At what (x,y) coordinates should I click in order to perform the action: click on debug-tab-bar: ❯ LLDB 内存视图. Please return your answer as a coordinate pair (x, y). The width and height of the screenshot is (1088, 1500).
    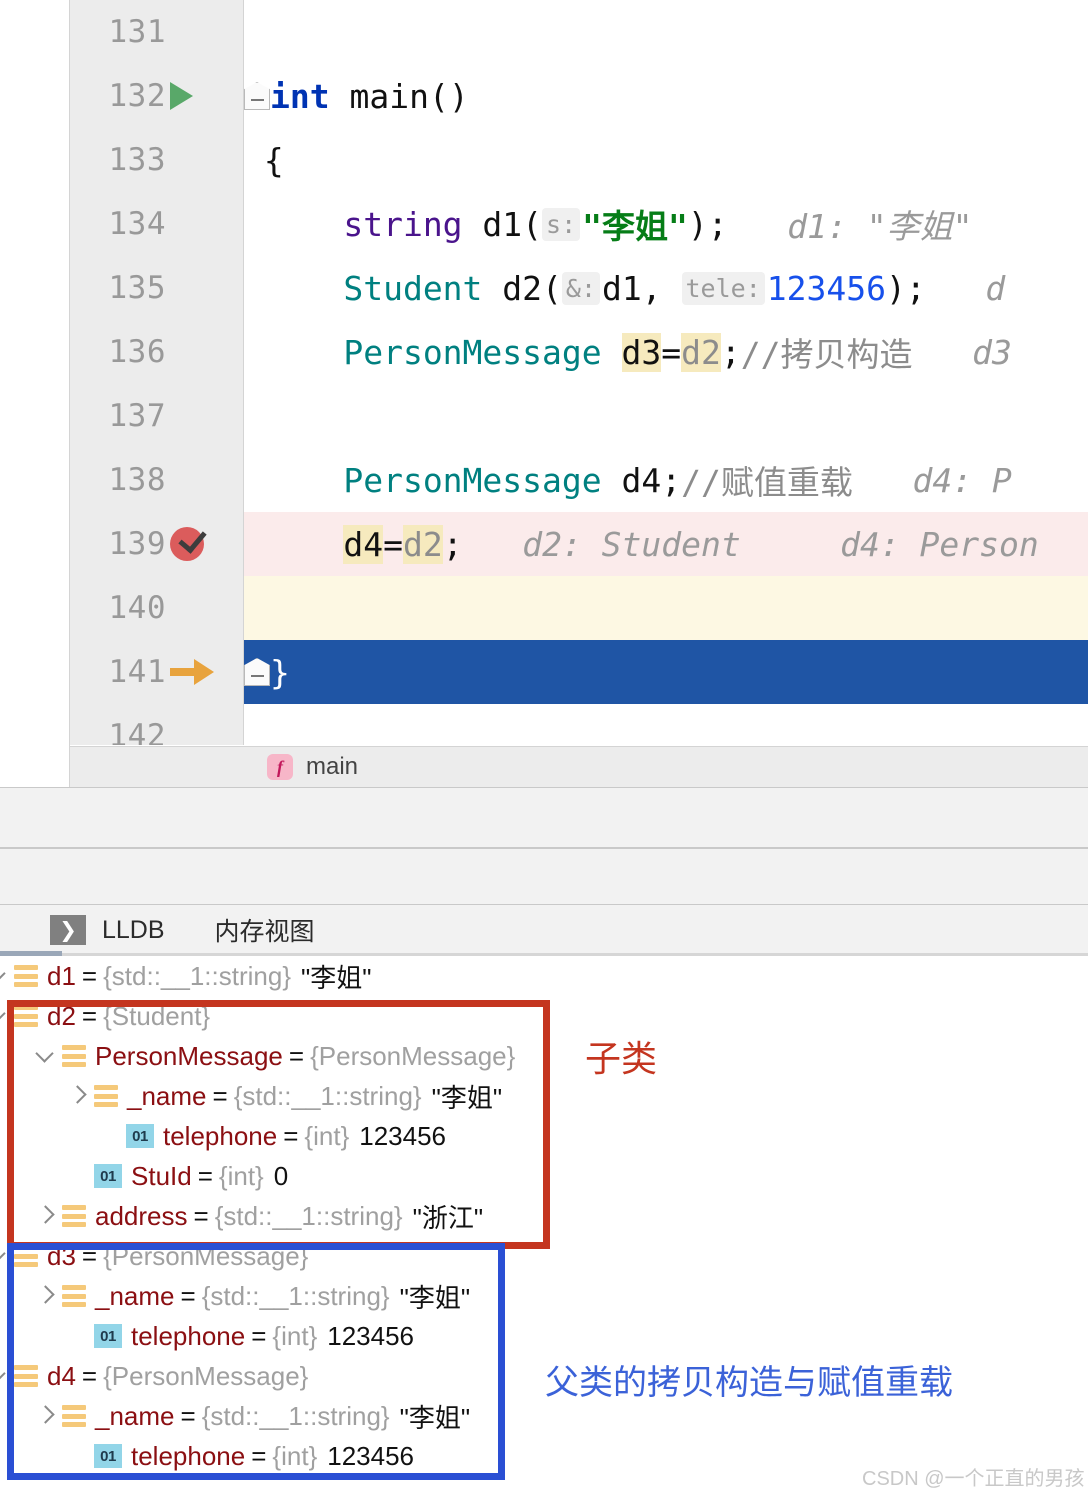
    Looking at the image, I should click on (544, 930).